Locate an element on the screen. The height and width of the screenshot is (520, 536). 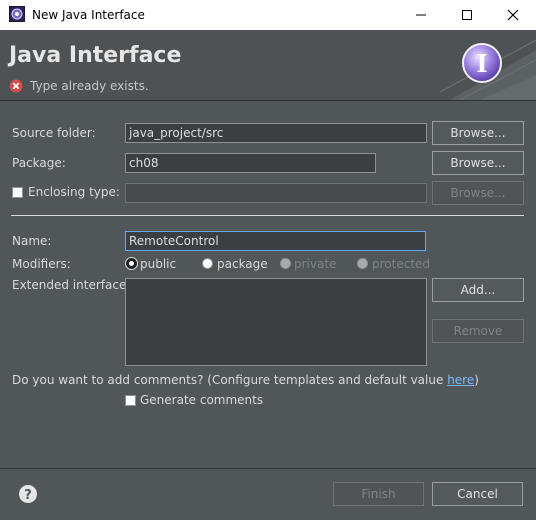
separator is located at coordinates (267, 215).